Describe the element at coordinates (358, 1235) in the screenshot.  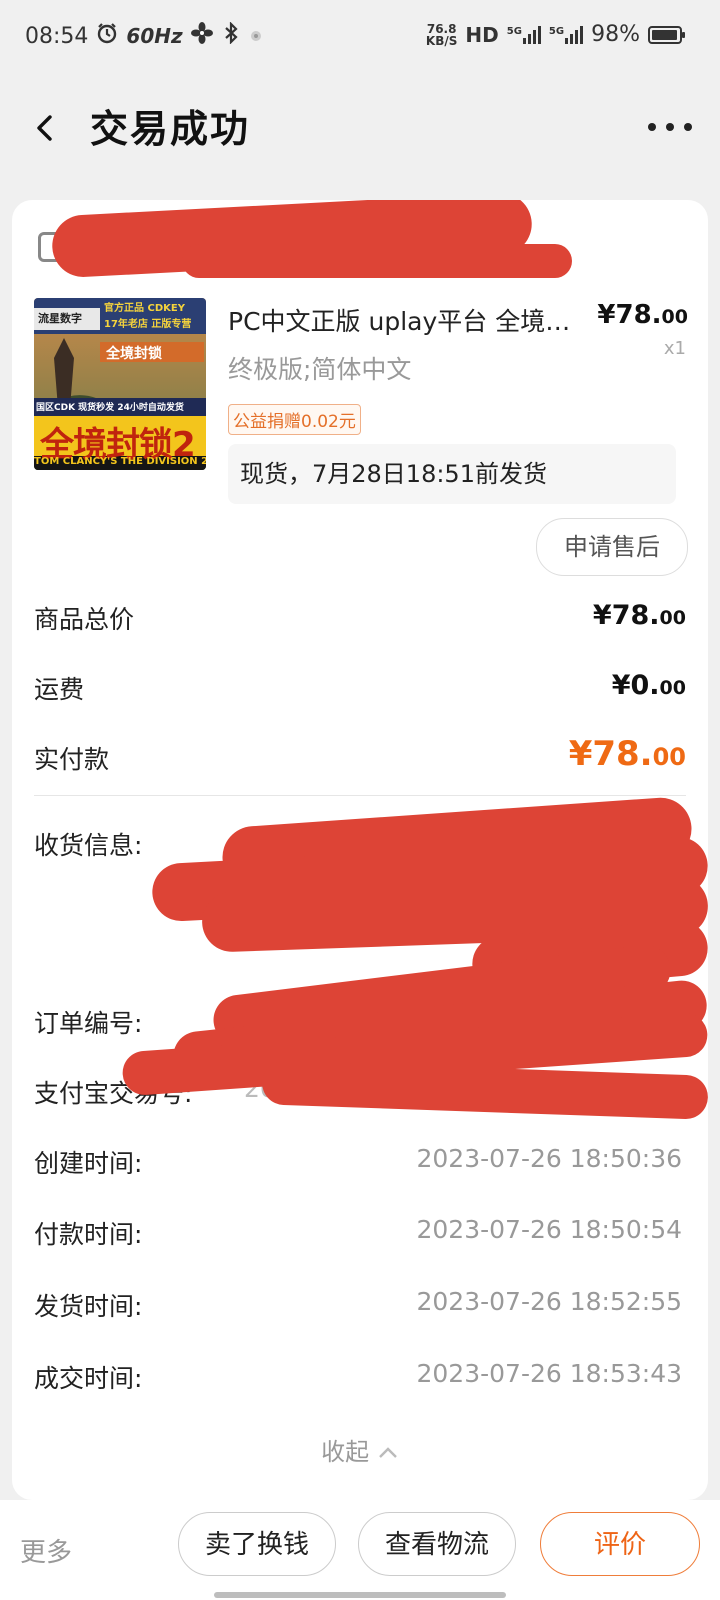
I see `paid-time-row: 付款时间: 2023-07-26 18:50:54` at that location.